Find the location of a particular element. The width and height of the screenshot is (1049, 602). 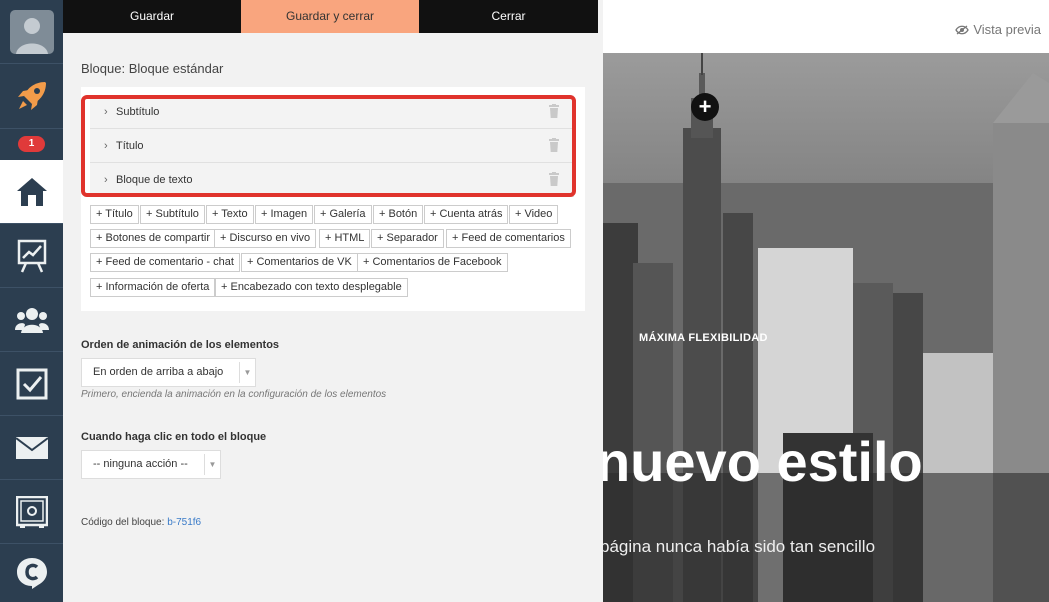

add-live-speech-button: + Discurso en vivo is located at coordinates (265, 238).